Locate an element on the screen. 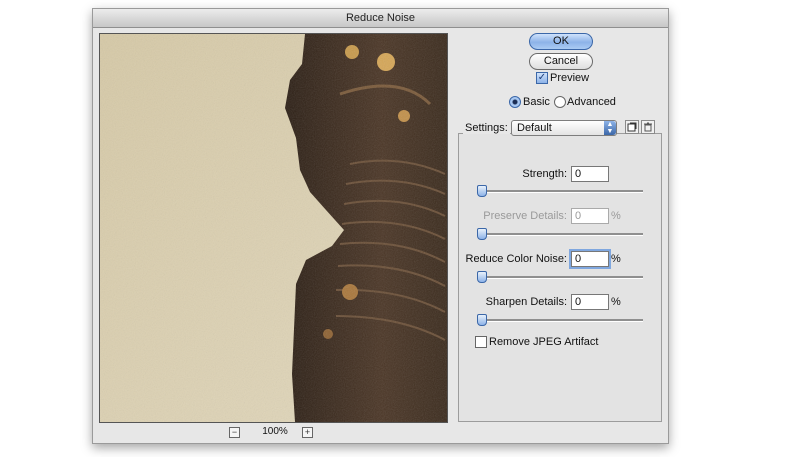  preserve-details-input: 0 is located at coordinates (590, 216).